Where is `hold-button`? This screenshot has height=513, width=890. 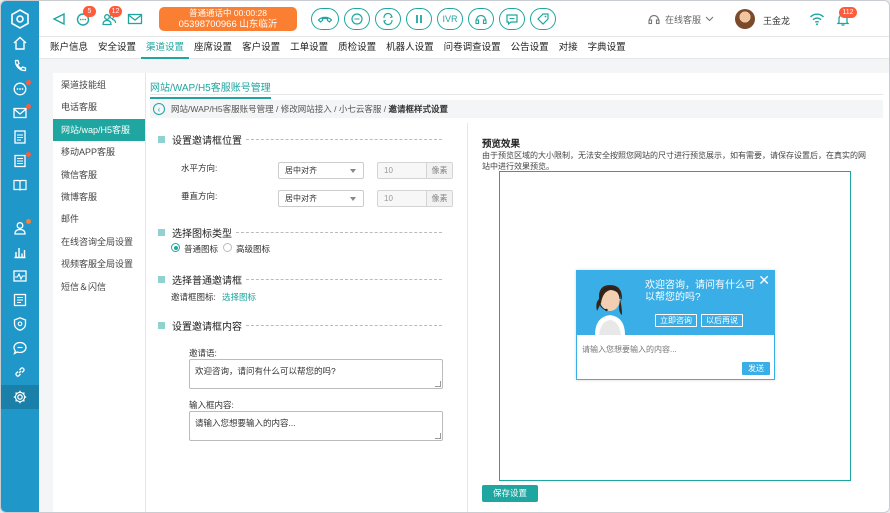 hold-button is located at coordinates (419, 19).